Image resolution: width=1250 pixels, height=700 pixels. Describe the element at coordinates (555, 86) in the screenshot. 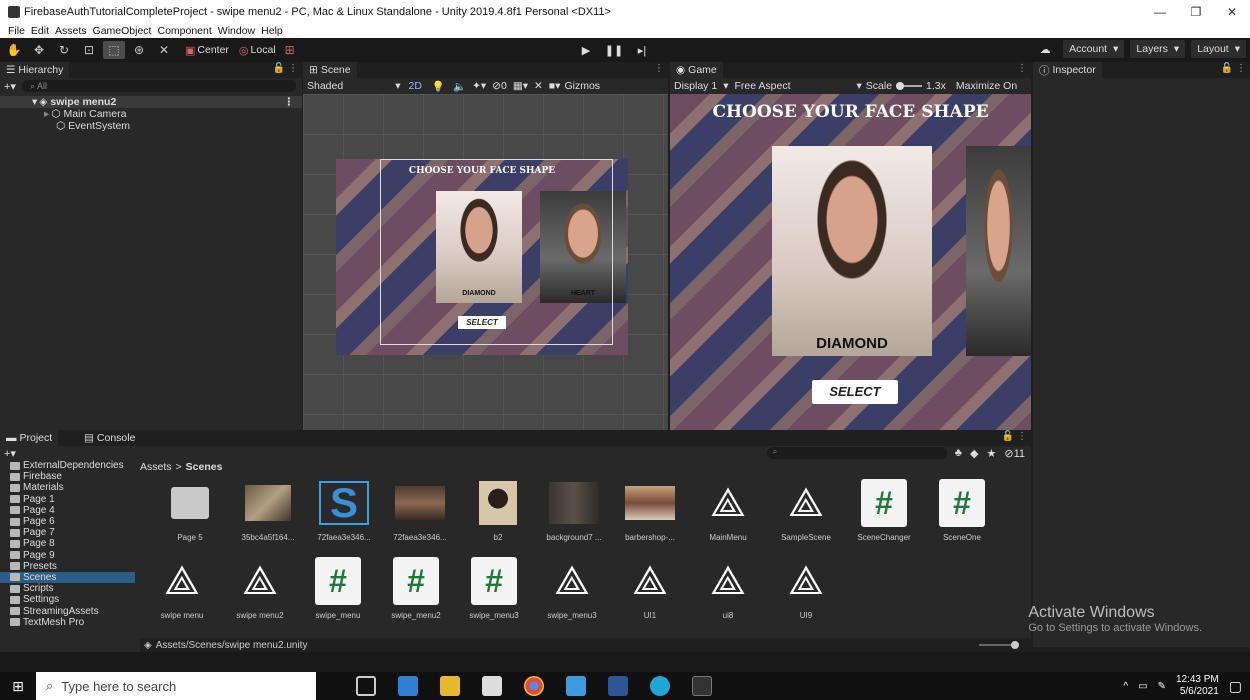

I see `camera-icon: ■▾` at that location.